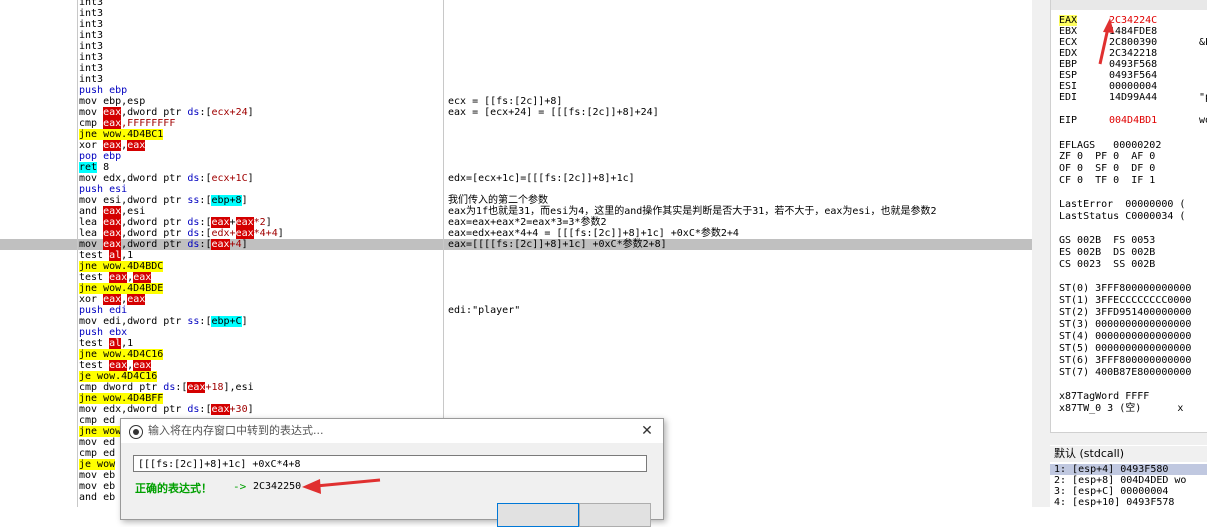 Image resolution: width=1207 pixels, height=527 pixels. Describe the element at coordinates (516, 266) in the screenshot. I see `disasm-row: jne wow.4D4BDC` at that location.